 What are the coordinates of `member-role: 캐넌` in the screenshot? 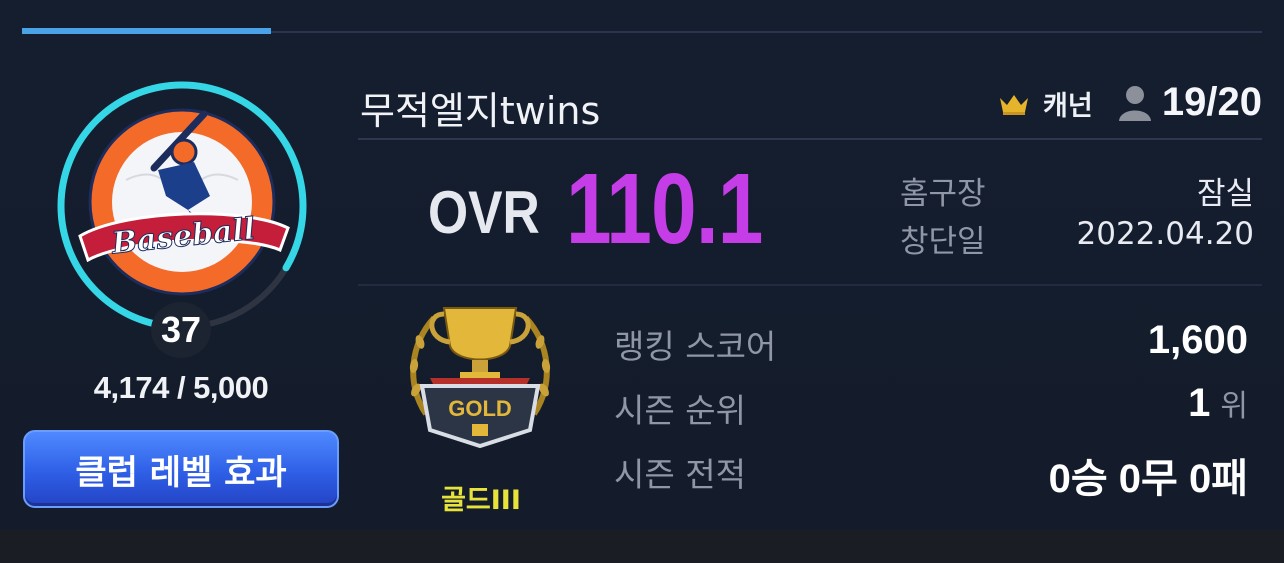 It's located at (1068, 106).